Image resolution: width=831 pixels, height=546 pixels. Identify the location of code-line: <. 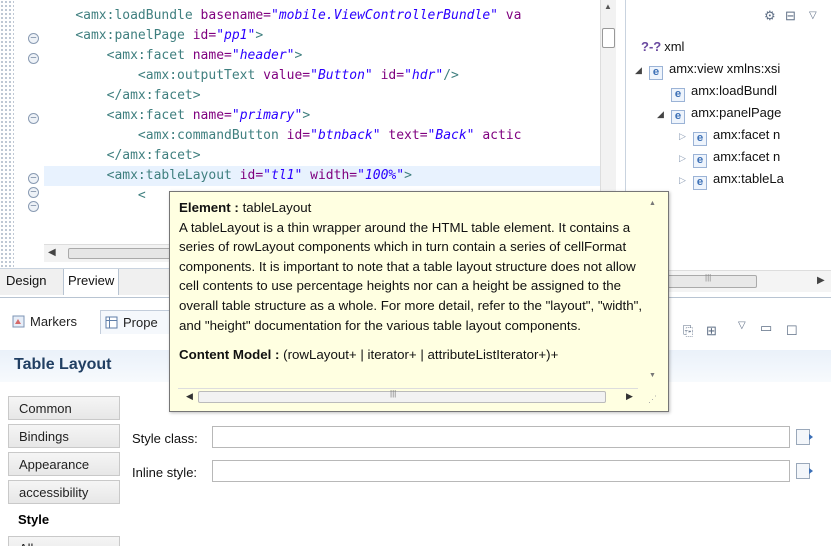
(95, 196).